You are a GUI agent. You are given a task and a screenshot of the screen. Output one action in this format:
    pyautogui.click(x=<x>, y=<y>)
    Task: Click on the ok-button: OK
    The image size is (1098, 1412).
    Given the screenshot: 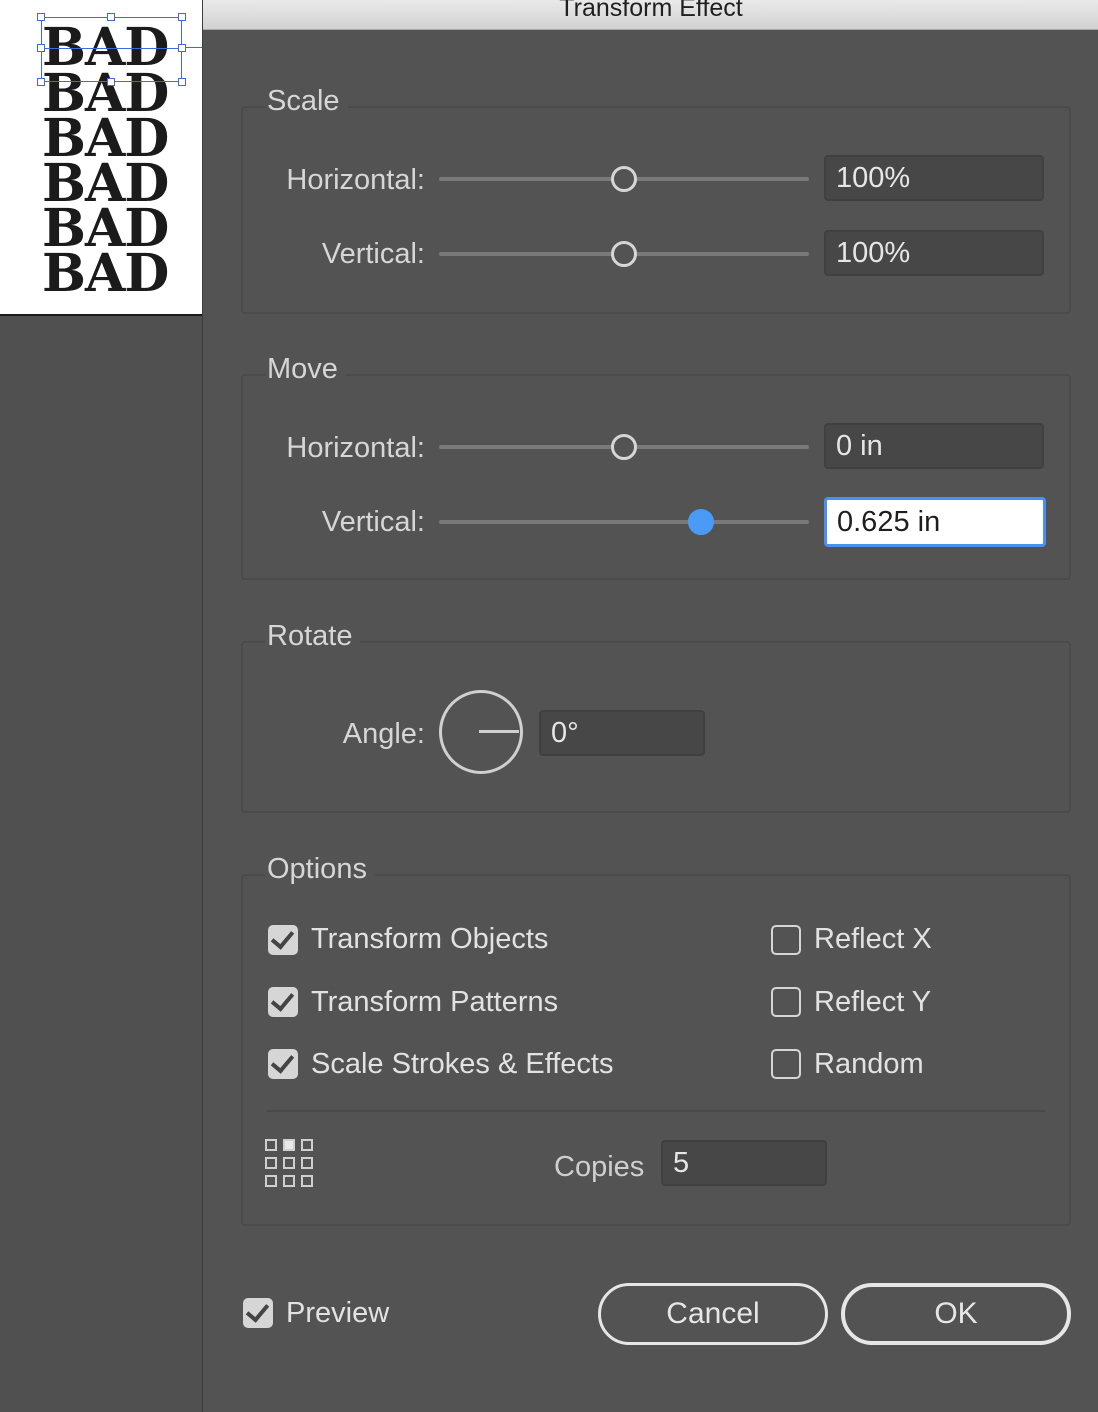 What is the action you would take?
    pyautogui.click(x=956, y=1314)
    